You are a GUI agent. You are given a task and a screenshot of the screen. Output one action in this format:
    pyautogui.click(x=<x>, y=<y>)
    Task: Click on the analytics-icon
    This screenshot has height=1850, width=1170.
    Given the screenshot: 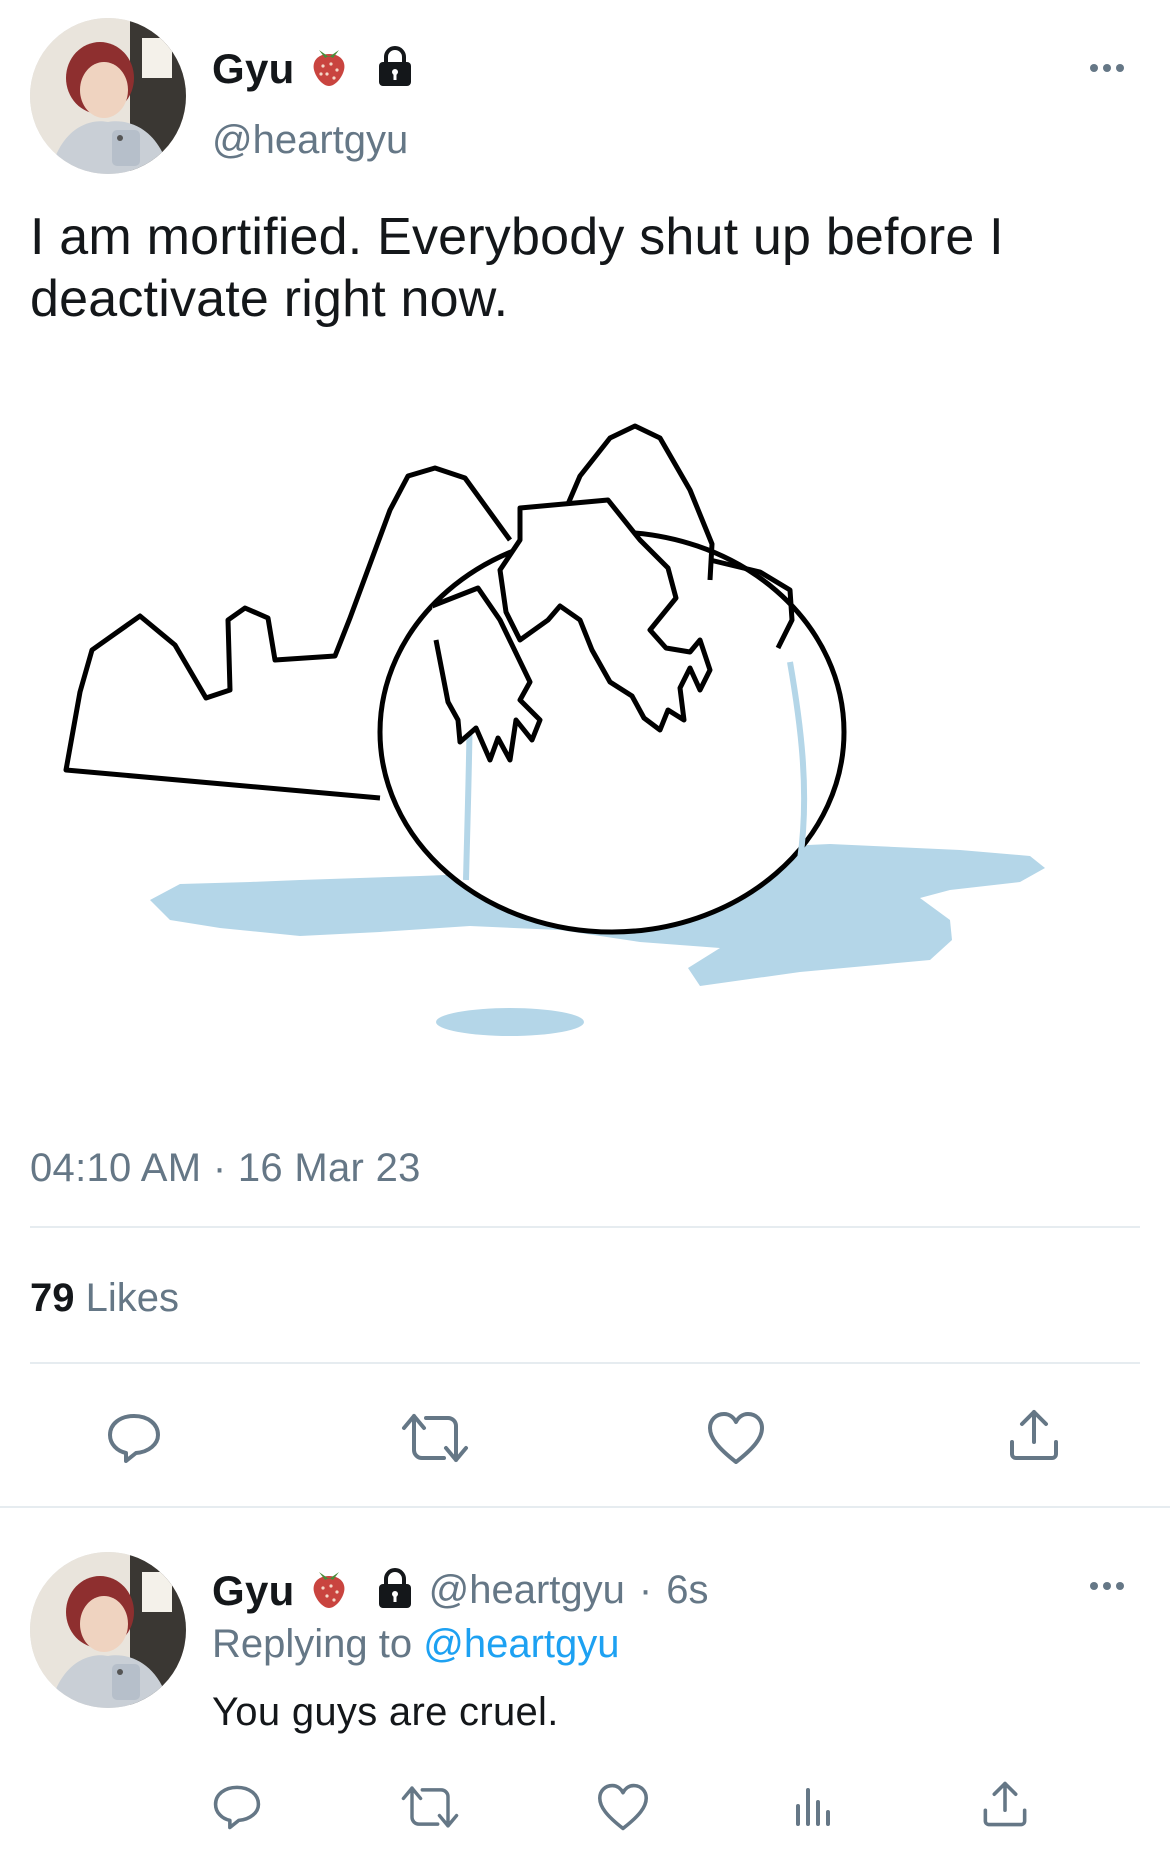 What is the action you would take?
    pyautogui.click(x=813, y=1807)
    